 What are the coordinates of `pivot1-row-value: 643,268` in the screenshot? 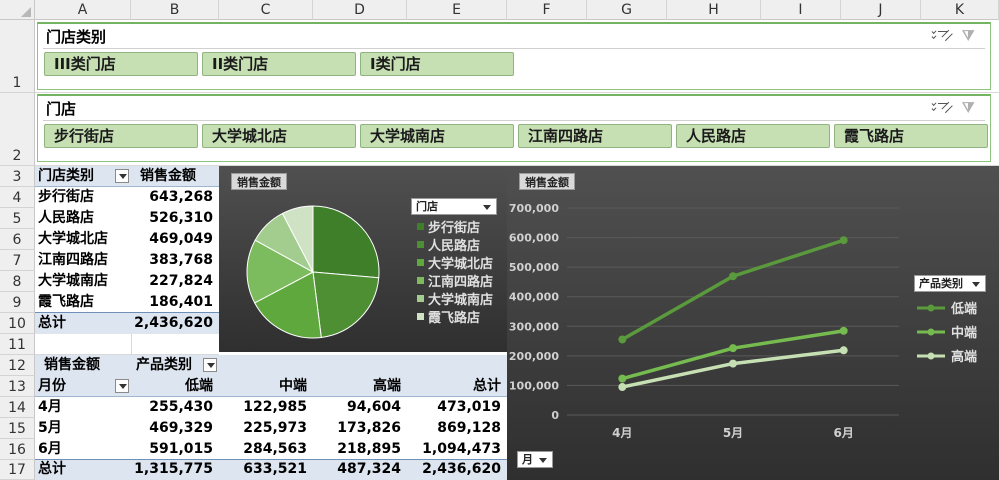 It's located at (172, 197).